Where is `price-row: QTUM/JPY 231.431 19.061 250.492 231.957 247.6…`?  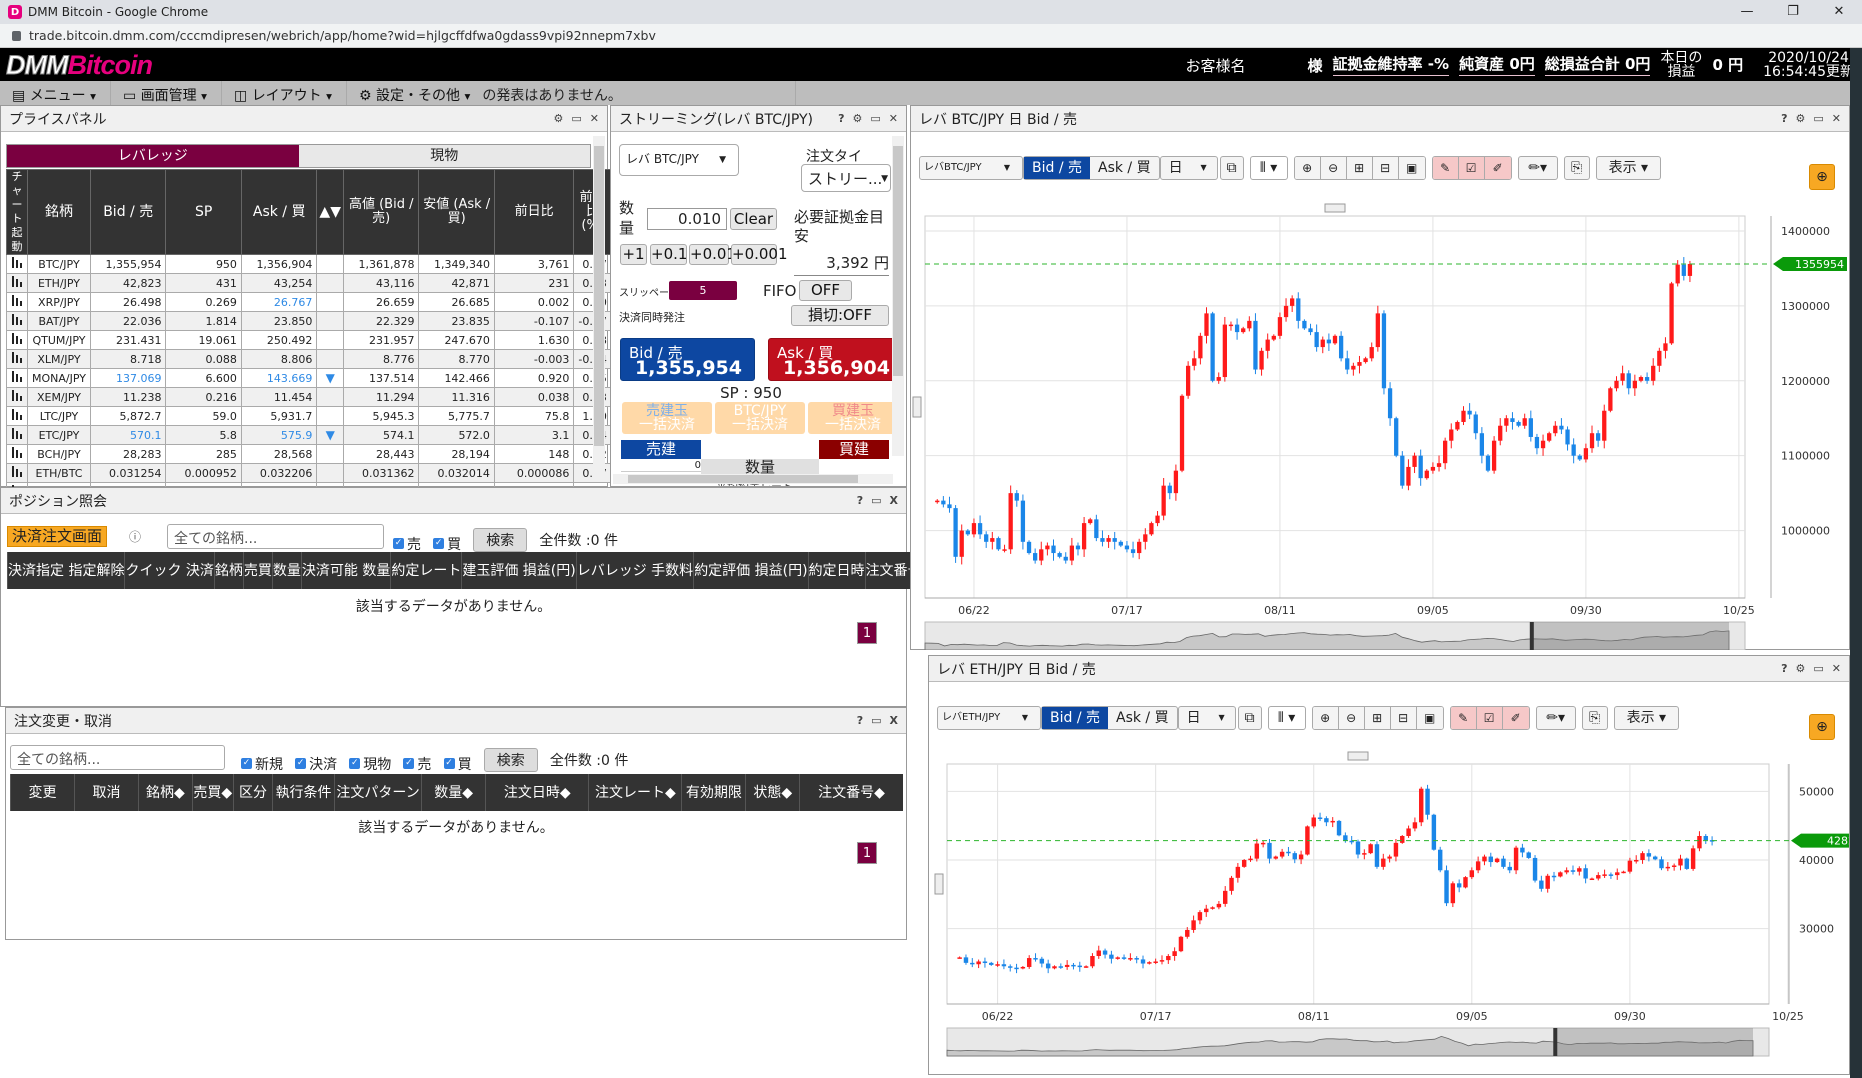
price-row: QTUM/JPY 231.431 19.061 250.492 231.957 247.6… is located at coordinates (309, 340).